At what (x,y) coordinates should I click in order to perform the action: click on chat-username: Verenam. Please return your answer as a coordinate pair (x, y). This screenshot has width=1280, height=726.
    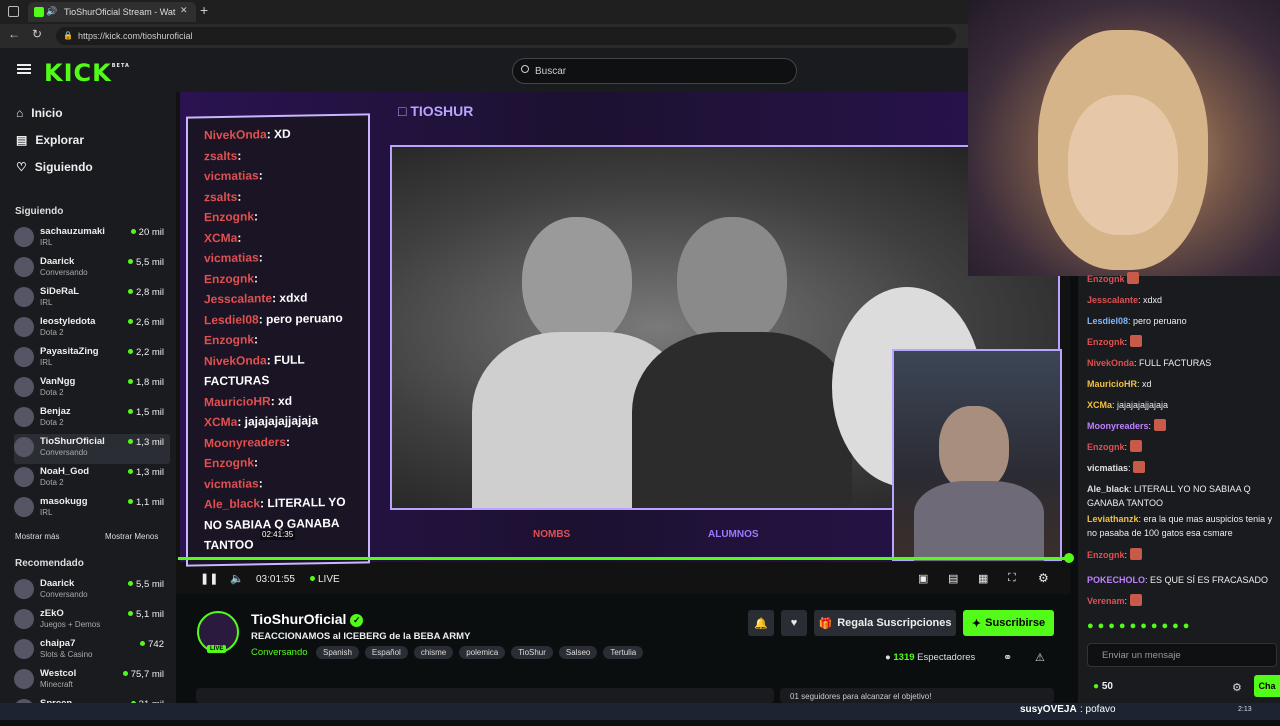
    Looking at the image, I should click on (1106, 601).